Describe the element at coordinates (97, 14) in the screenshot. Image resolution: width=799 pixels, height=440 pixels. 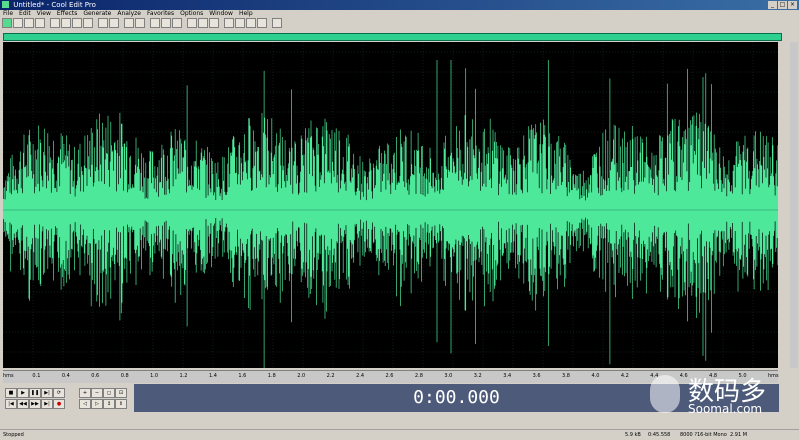
I see `menu-generate: Generate` at that location.